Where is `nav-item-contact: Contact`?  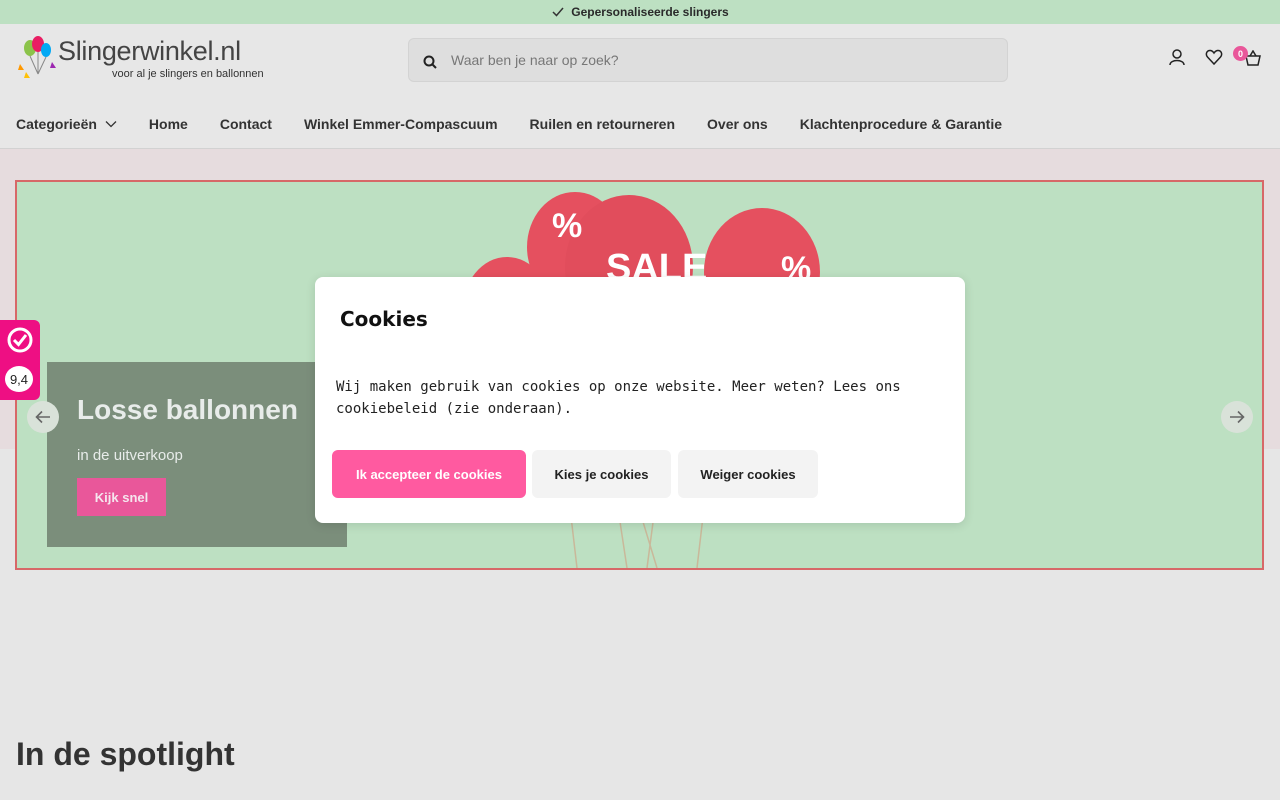
nav-item-contact: Contact is located at coordinates (246, 124).